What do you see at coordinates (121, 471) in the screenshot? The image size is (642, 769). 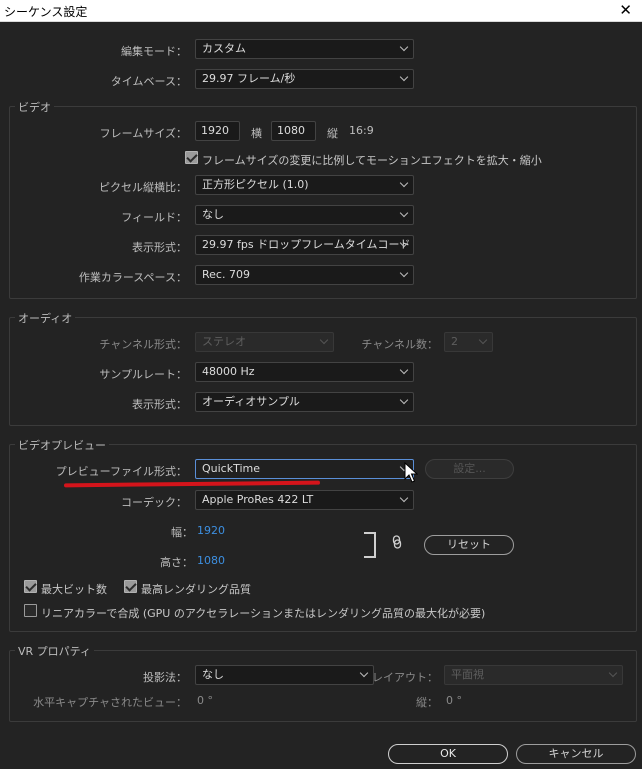 I see `preview-file-format-label: プレビューファイル形式：` at bounding box center [121, 471].